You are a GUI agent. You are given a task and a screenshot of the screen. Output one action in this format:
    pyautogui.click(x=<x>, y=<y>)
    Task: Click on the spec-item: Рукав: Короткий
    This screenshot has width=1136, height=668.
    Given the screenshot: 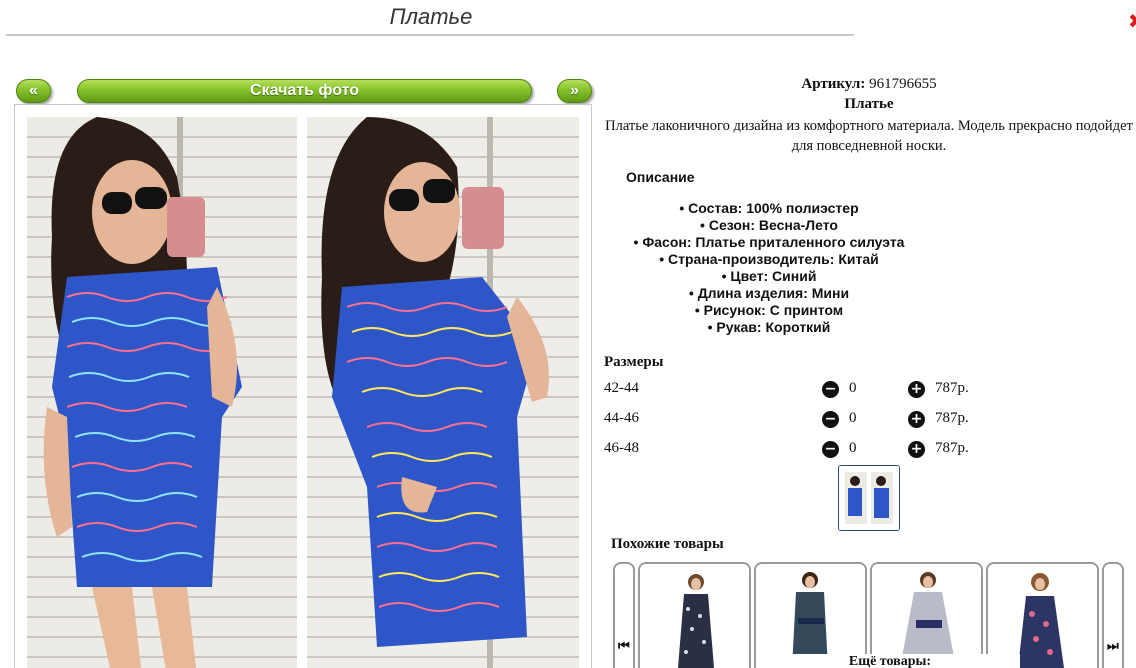 What is the action you would take?
    pyautogui.click(x=769, y=327)
    